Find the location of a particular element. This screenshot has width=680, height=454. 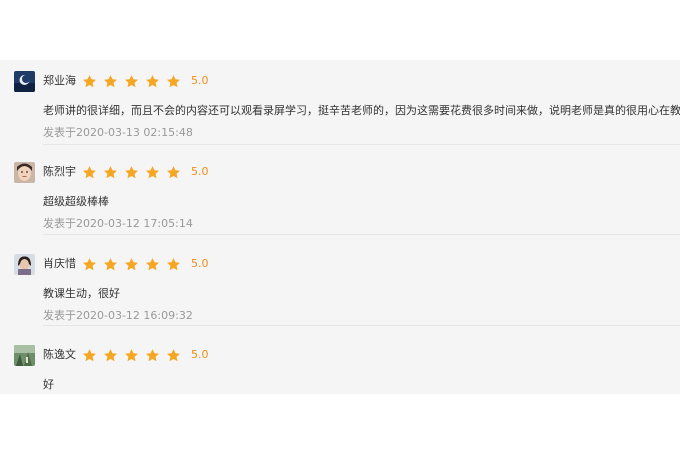

review-header: 郑业海 5.0 is located at coordinates (111, 81).